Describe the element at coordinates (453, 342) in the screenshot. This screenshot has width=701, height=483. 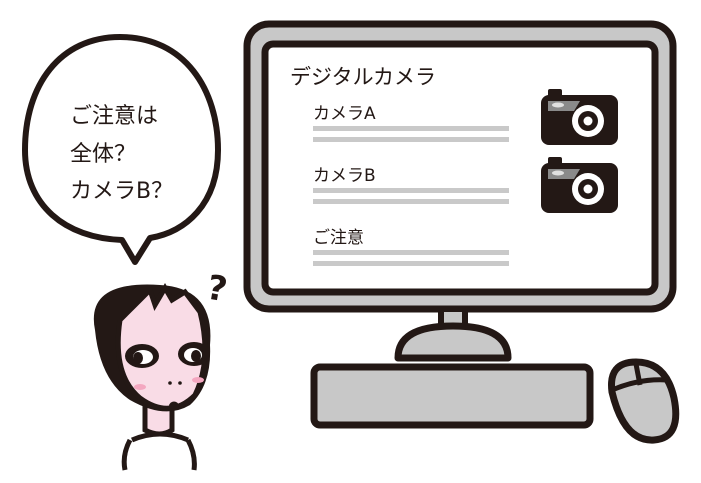
I see `monitor-base` at that location.